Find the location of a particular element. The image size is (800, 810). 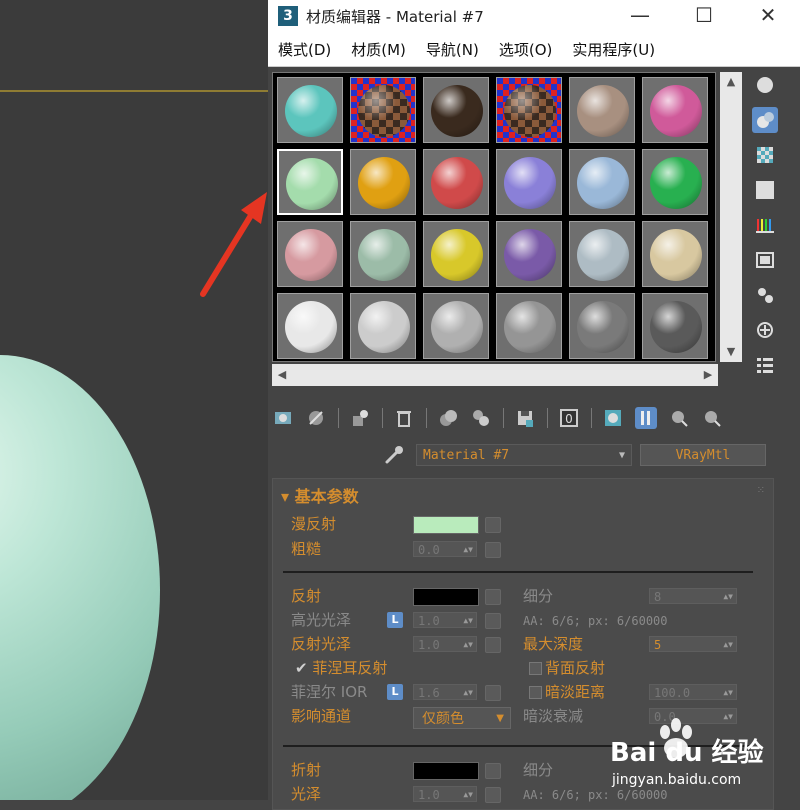

slot-vertical-scrollbar: ▲ ▼ is located at coordinates (731, 217).